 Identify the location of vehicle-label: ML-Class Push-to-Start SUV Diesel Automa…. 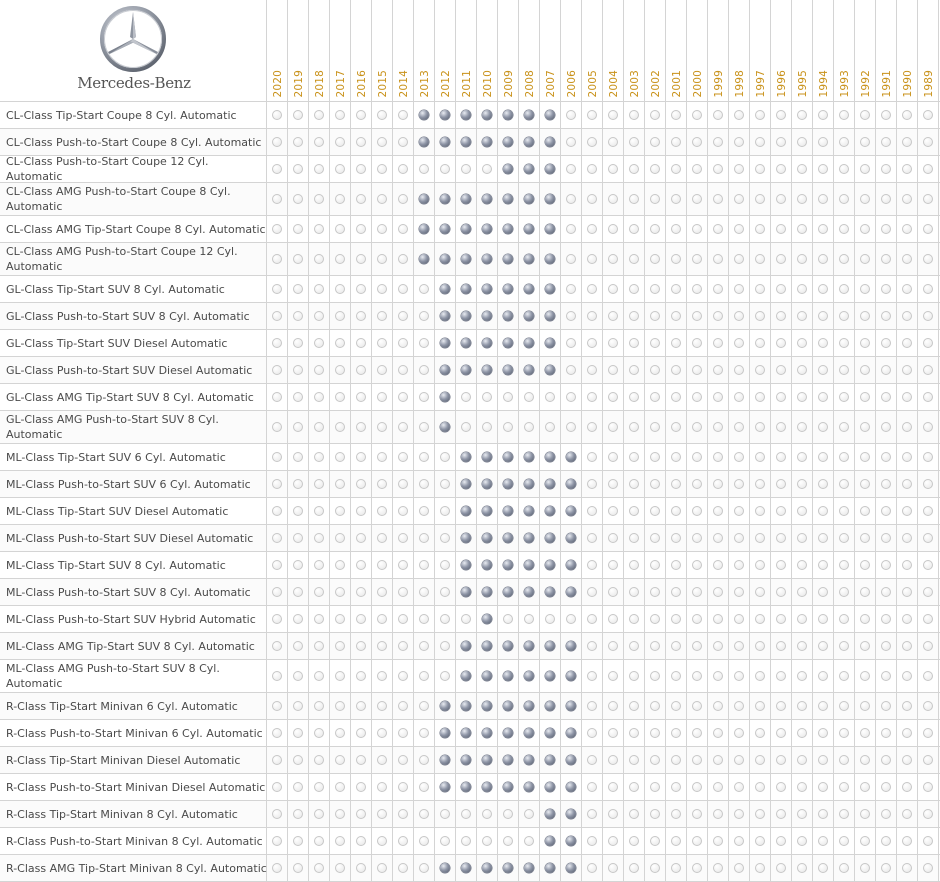
(130, 538).